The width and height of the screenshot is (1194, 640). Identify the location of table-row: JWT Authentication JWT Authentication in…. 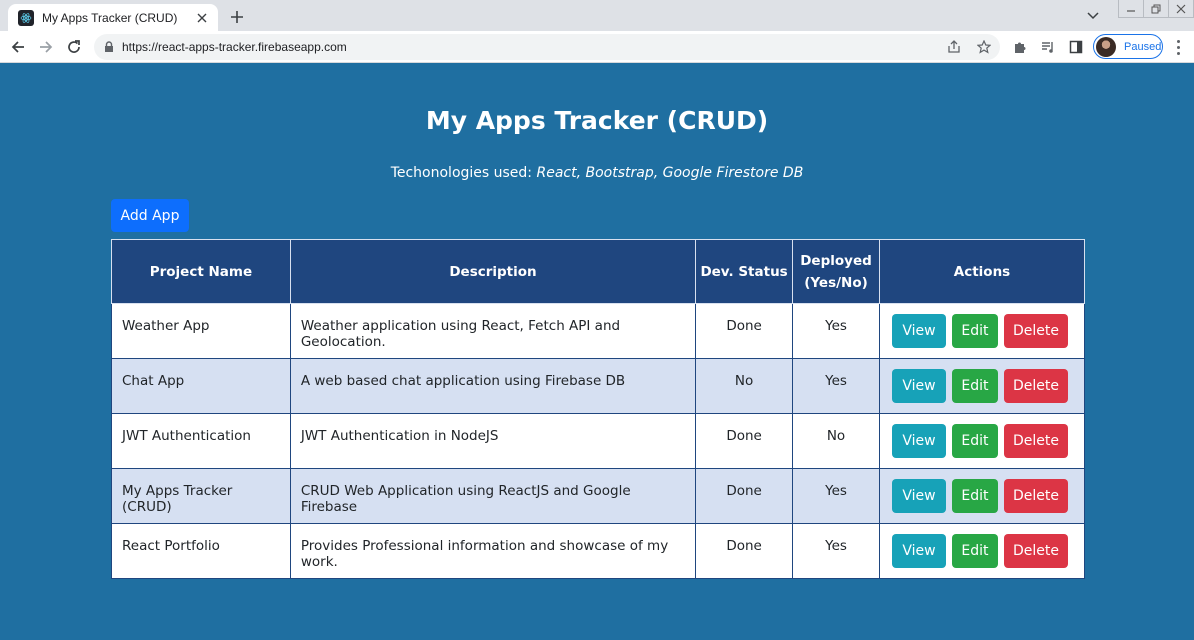
(598, 441).